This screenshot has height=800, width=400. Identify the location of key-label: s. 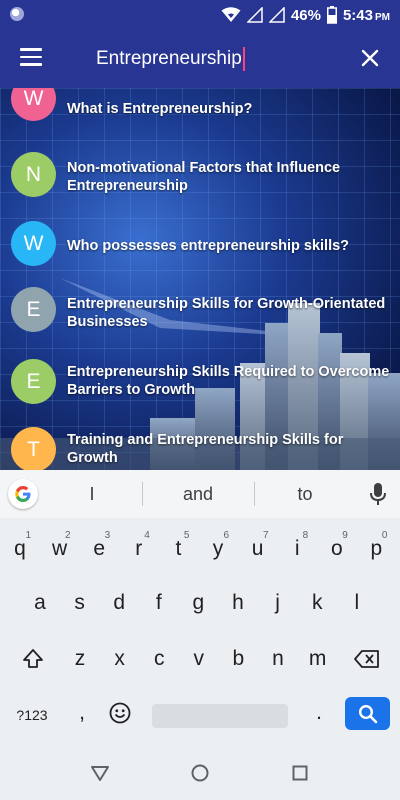
(79, 602).